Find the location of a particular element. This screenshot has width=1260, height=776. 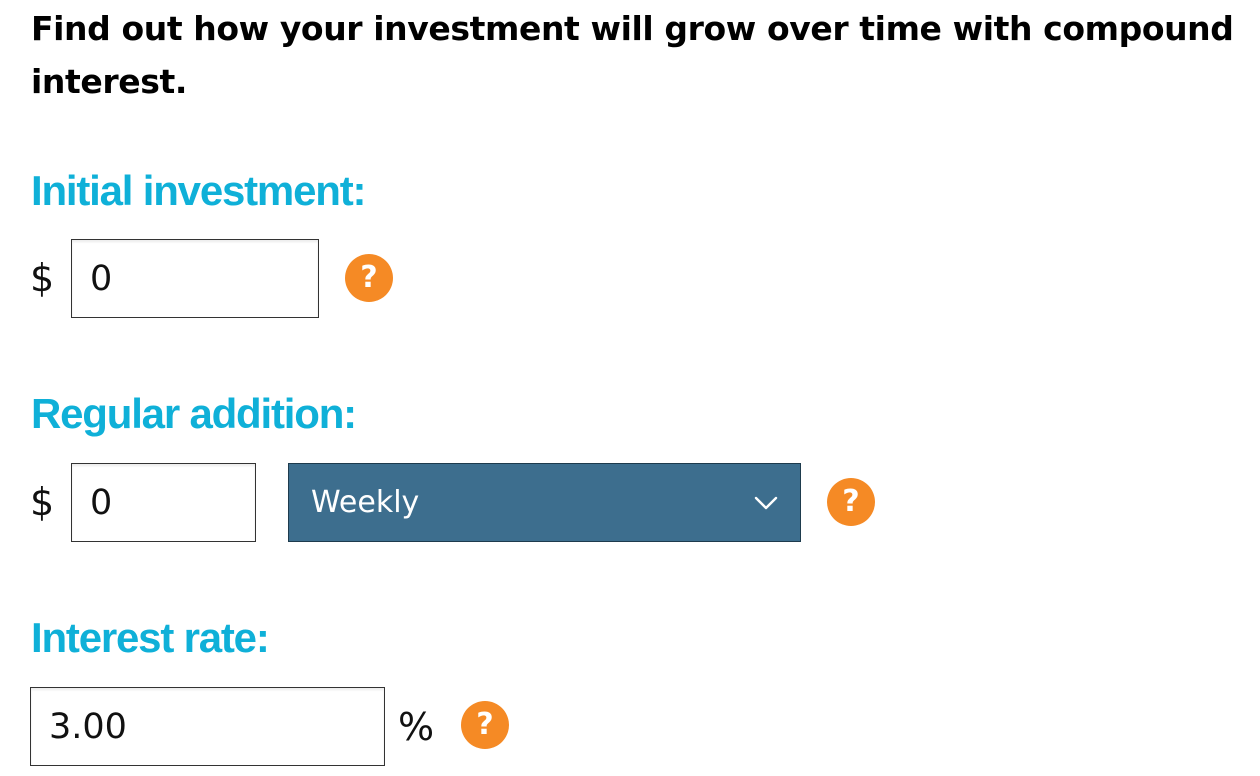

regular-addition-label: Regular addition: is located at coordinates (194, 413).